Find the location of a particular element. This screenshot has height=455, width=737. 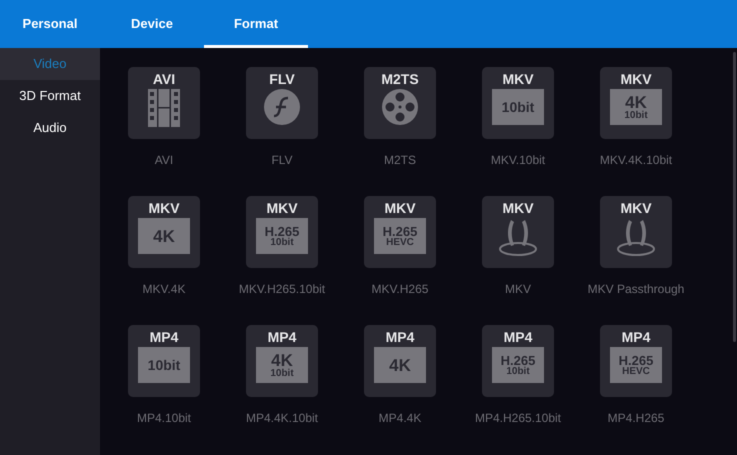

top-tab: Device is located at coordinates (152, 24).